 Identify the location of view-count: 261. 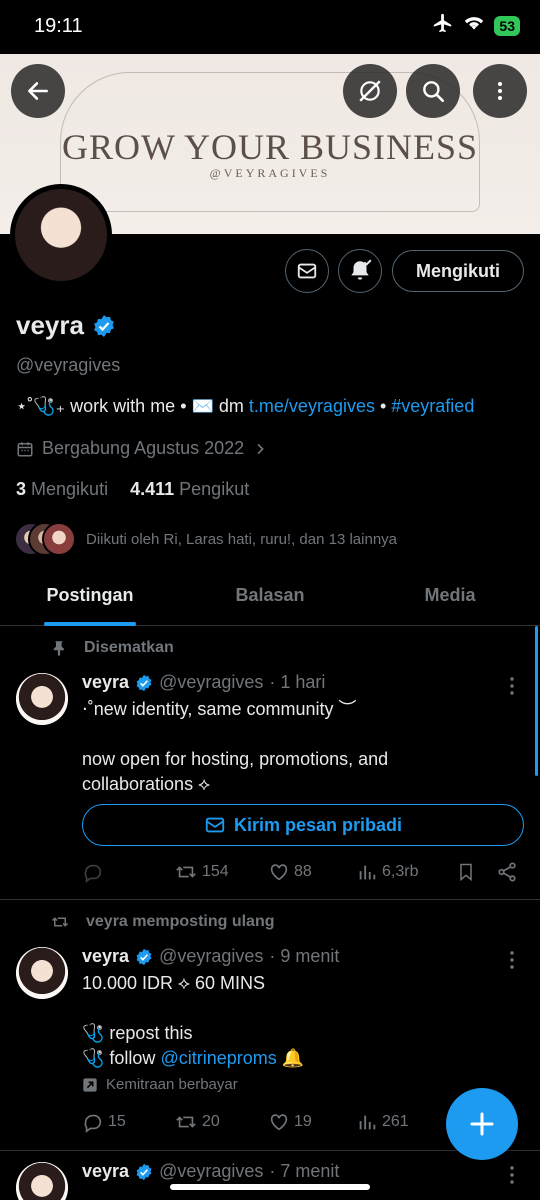
(395, 1121).